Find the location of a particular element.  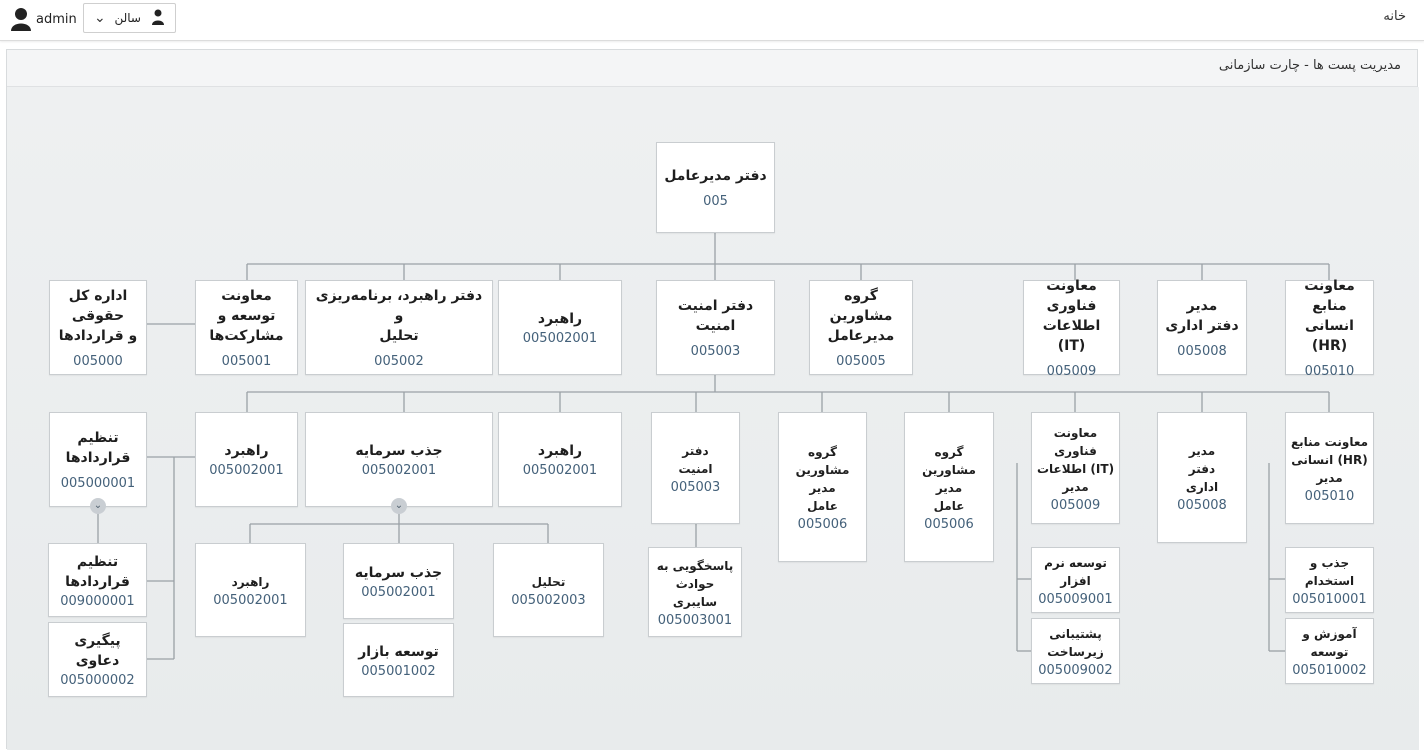

chevron-down-icon: ⌄ is located at coordinates (98, 505).